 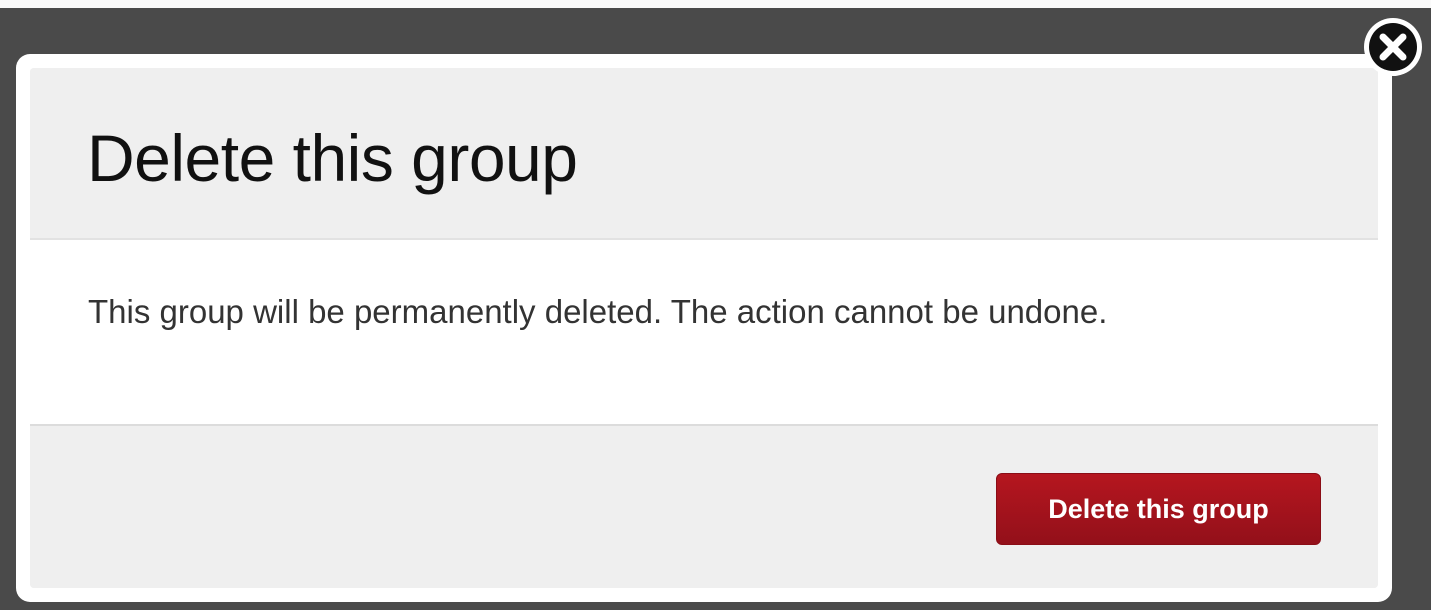 I want to click on dialog-title: Delete this group, so click(x=332, y=158).